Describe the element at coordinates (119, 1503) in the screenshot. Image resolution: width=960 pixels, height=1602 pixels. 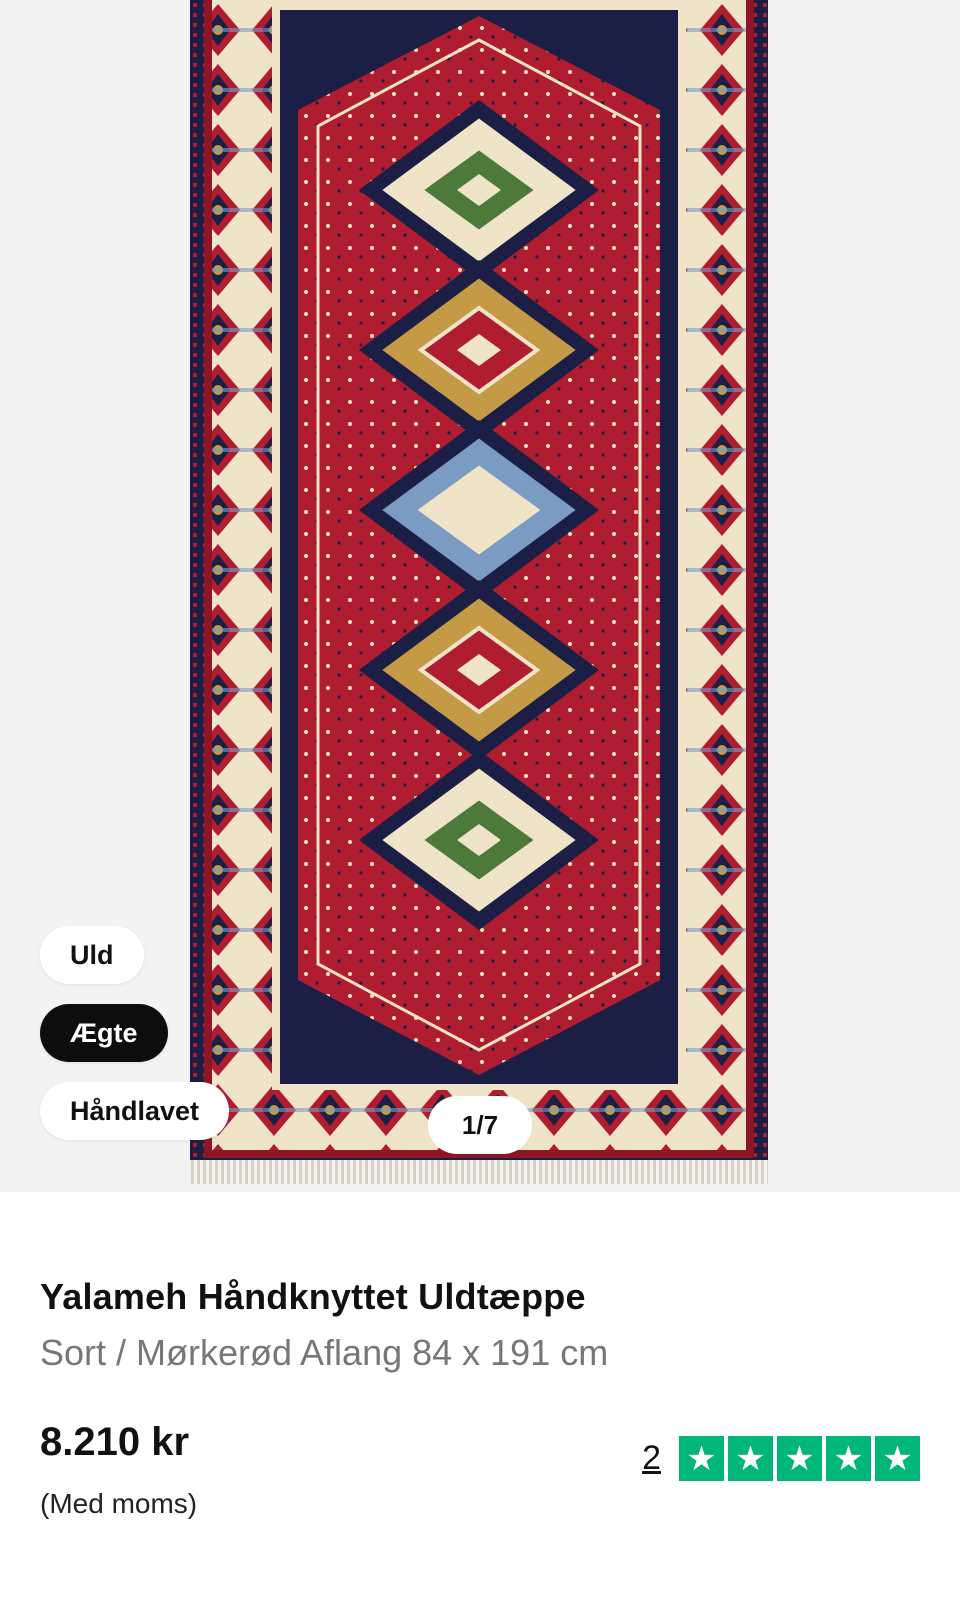
I see `vat-note: (Med moms)` at that location.